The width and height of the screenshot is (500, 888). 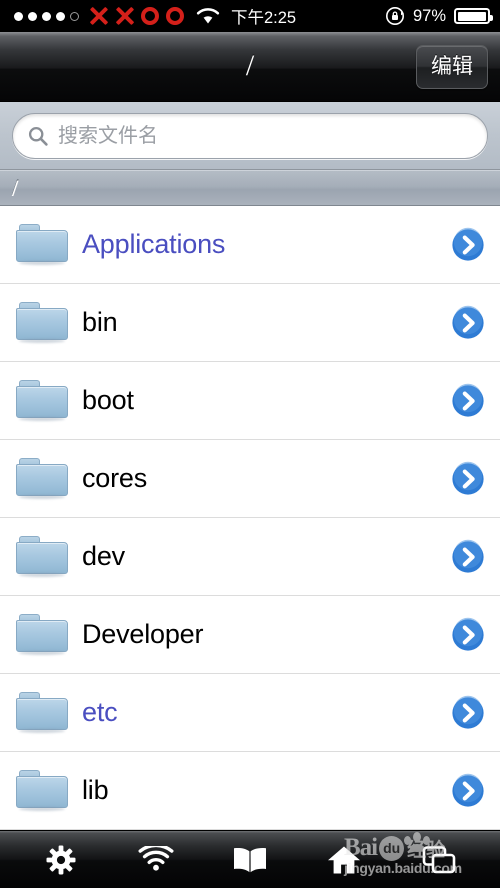 What do you see at coordinates (154, 244) in the screenshot?
I see `list-item-label: Applications` at bounding box center [154, 244].